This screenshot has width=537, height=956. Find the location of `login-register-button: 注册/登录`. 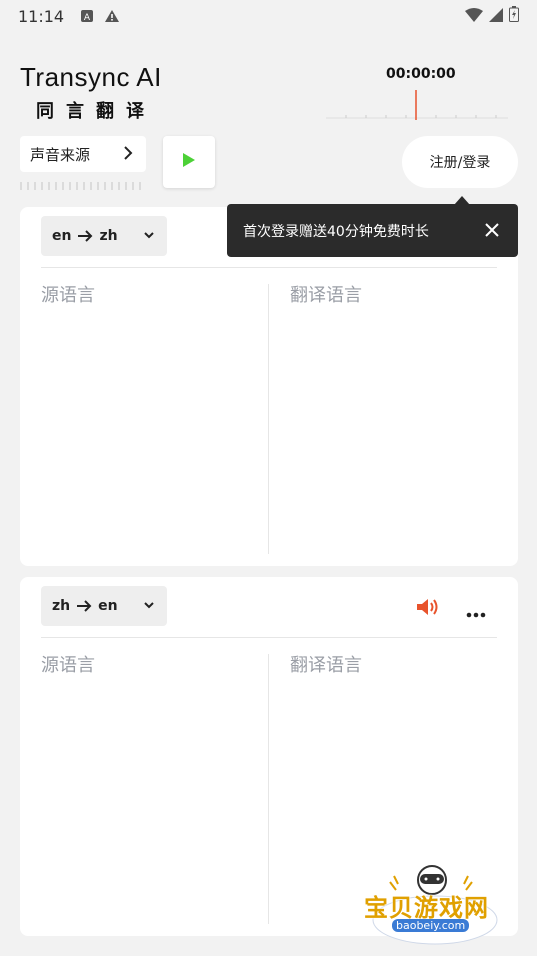

login-register-button: 注册/登录 is located at coordinates (460, 162).